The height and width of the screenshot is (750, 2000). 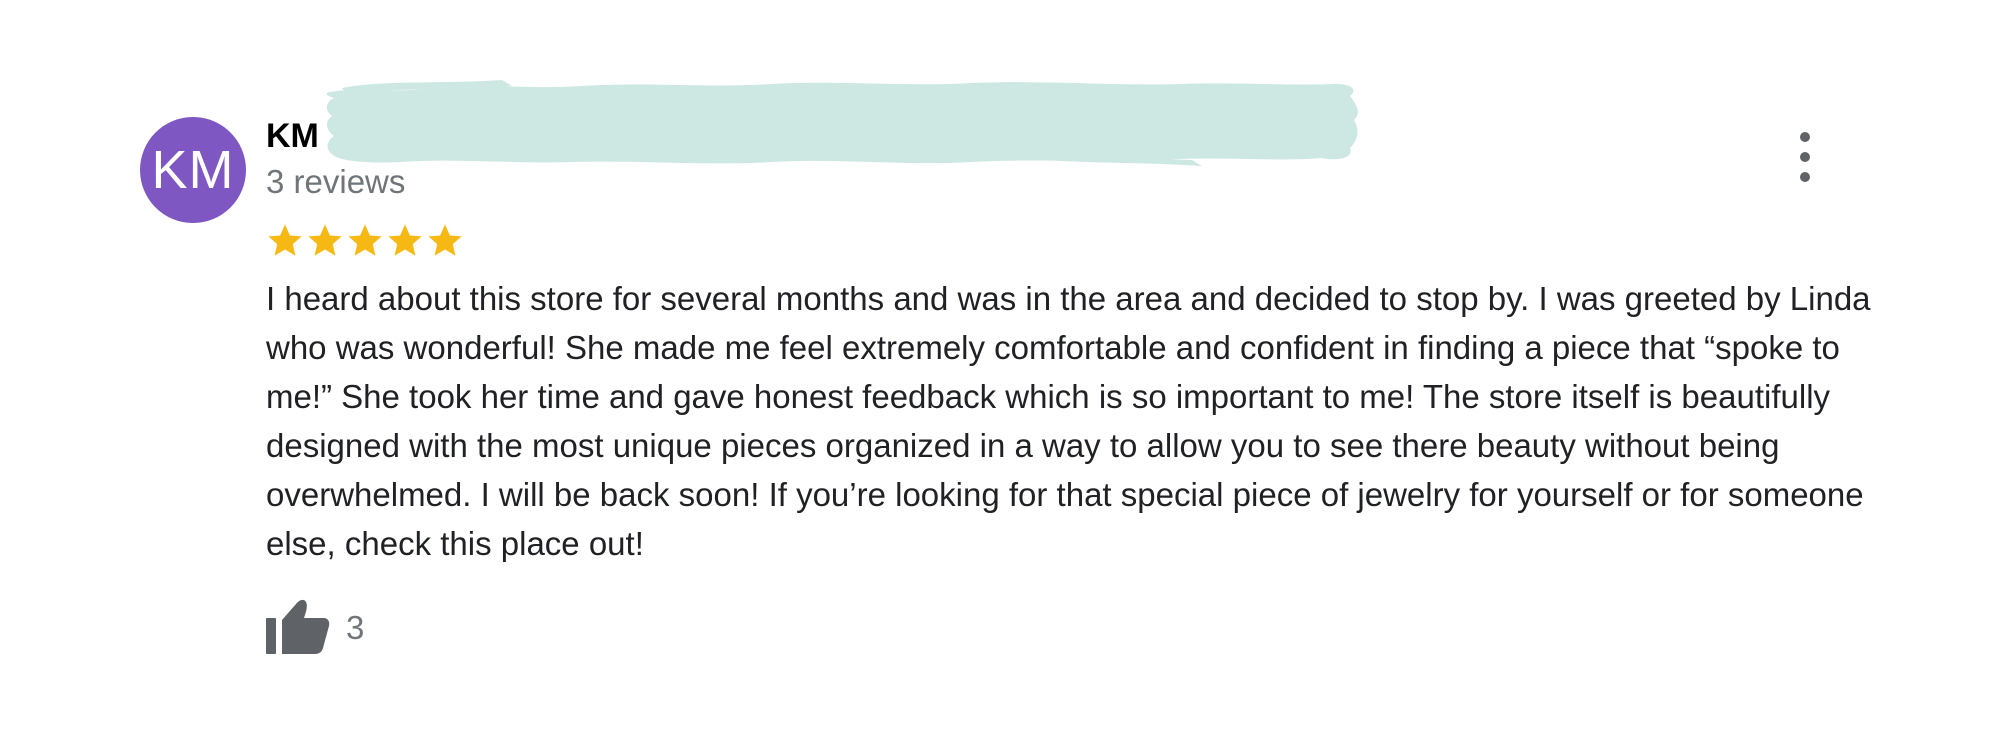 I want to click on like-count: 3, so click(x=355, y=627).